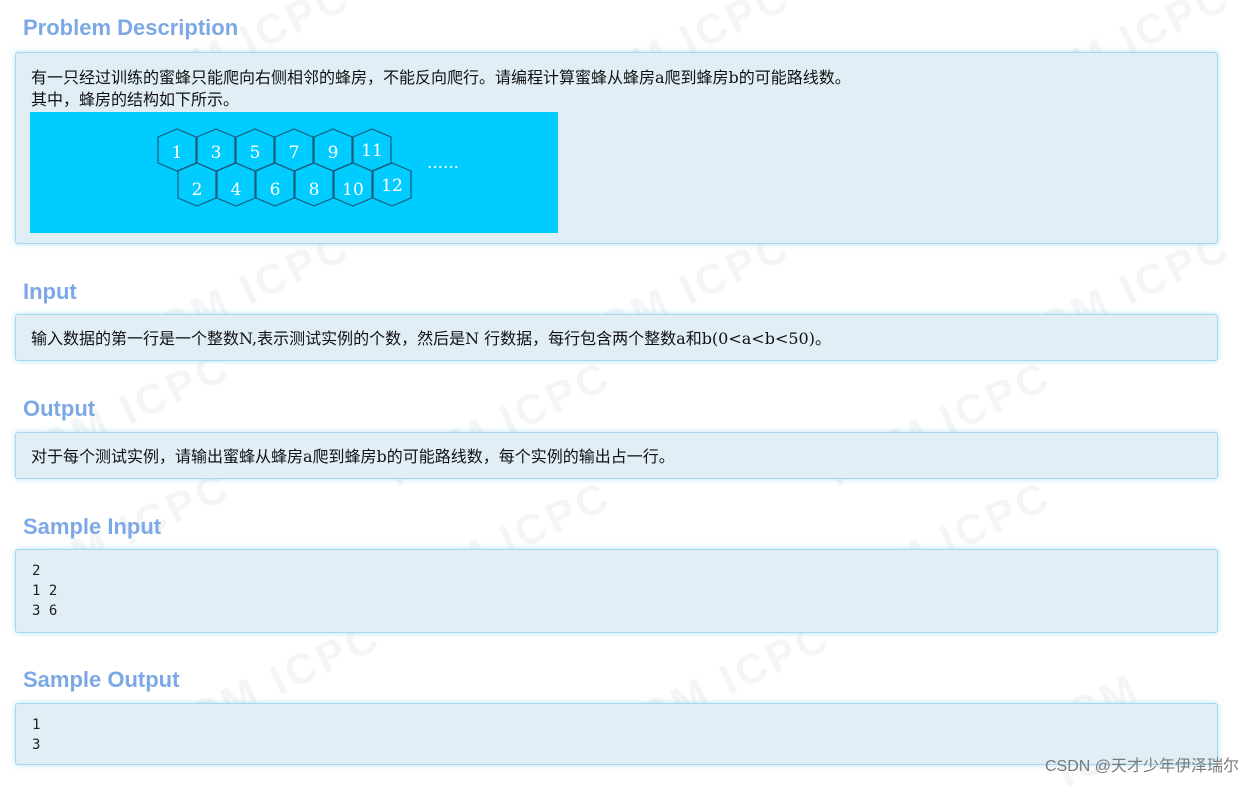 The image size is (1253, 797). I want to click on problem-description-title: Problem Description, so click(131, 27).